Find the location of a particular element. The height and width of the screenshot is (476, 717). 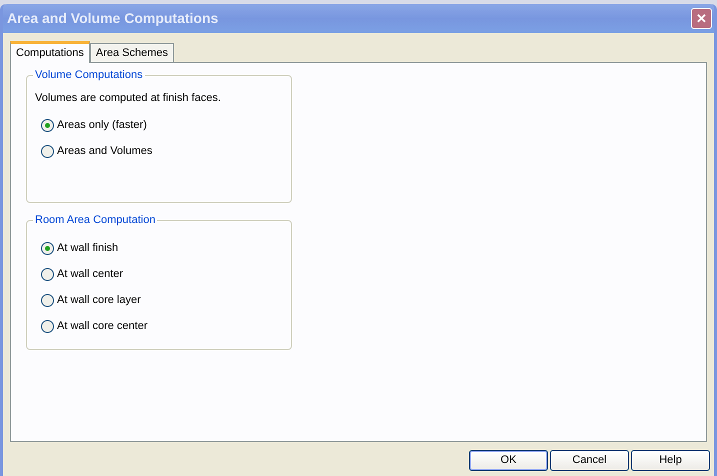

close-button: ✕ is located at coordinates (701, 18).